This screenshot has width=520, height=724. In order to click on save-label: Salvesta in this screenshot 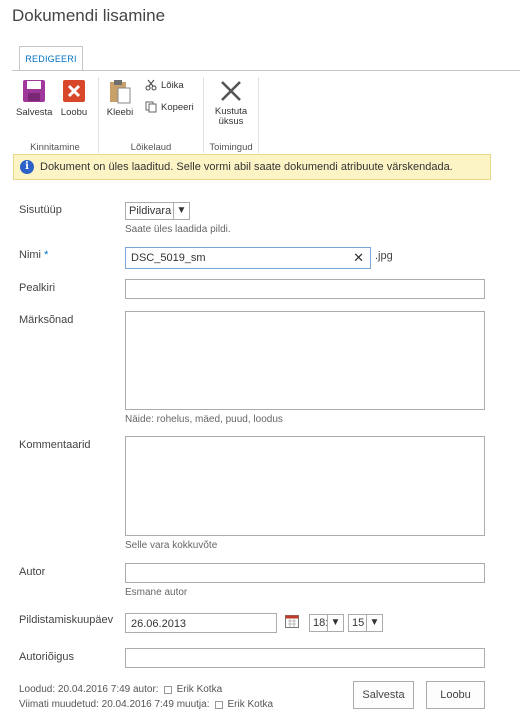, I will do `click(34, 112)`.